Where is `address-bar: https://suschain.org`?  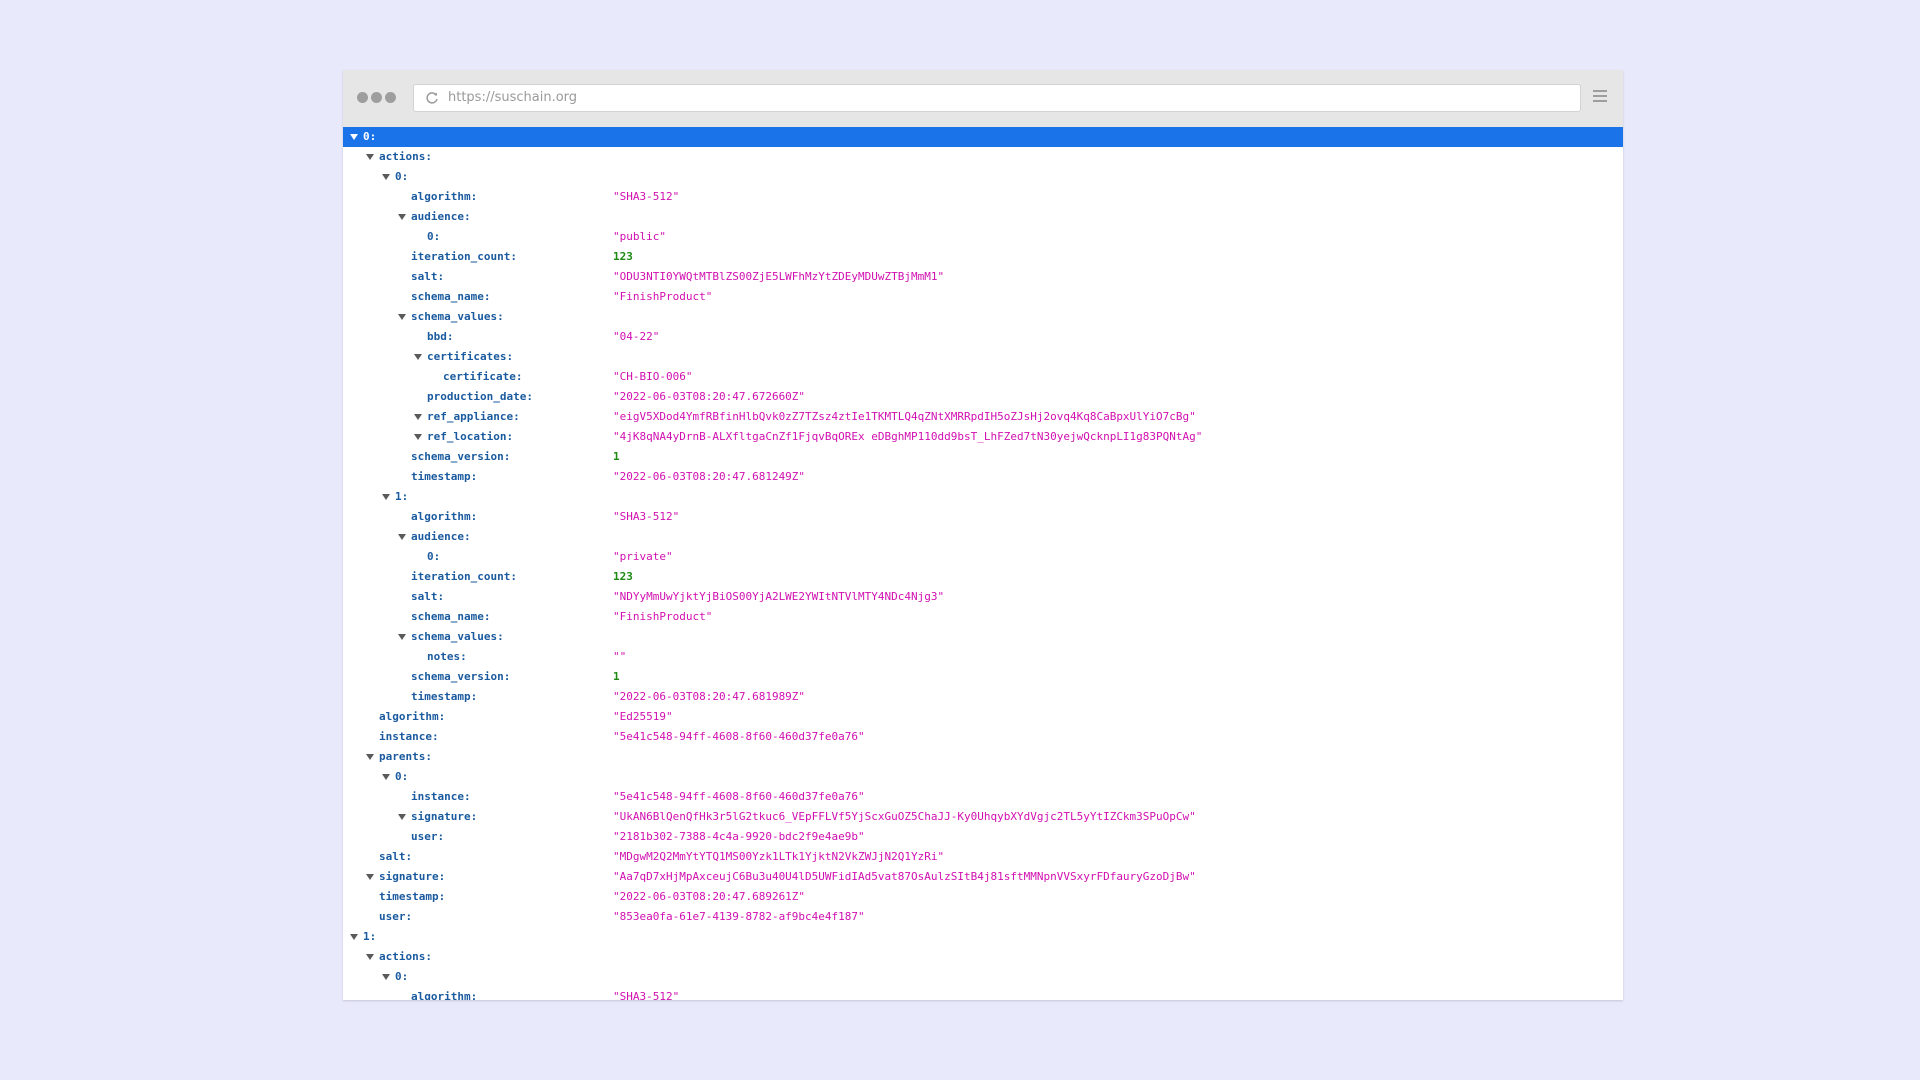
address-bar: https://suschain.org is located at coordinates (997, 98).